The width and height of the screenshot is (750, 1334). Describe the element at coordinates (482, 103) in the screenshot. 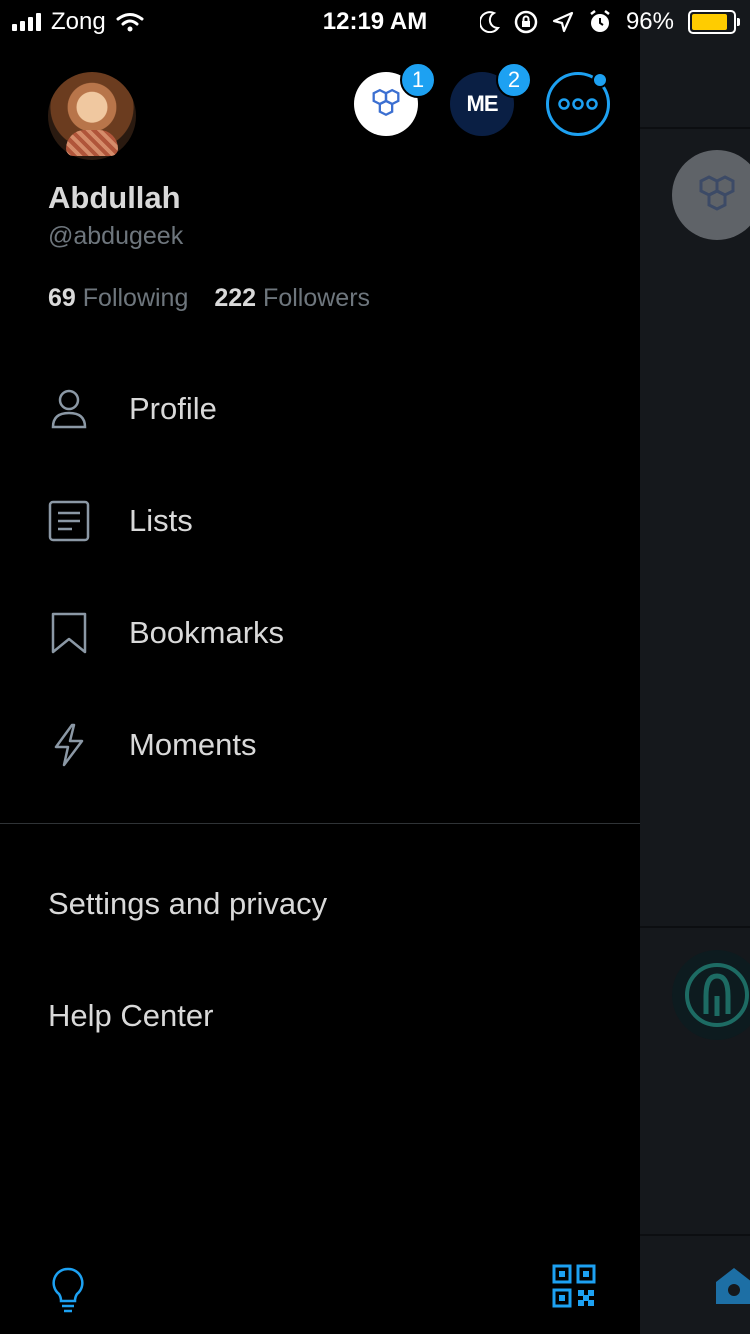

I see `me-logo-icon: ME` at that location.